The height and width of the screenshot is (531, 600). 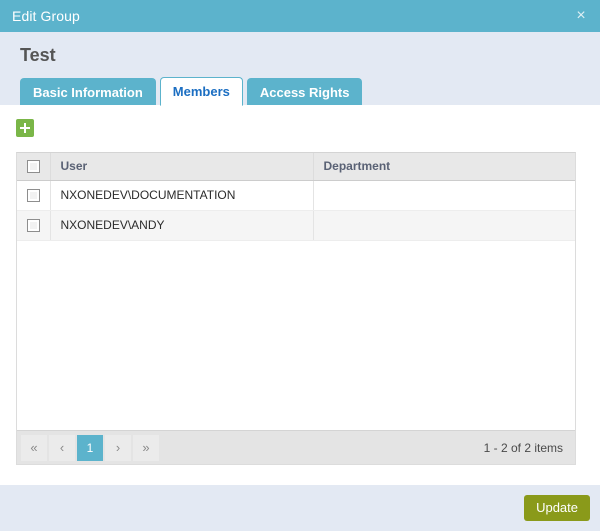 I want to click on pager-next-button: ›, so click(x=118, y=447).